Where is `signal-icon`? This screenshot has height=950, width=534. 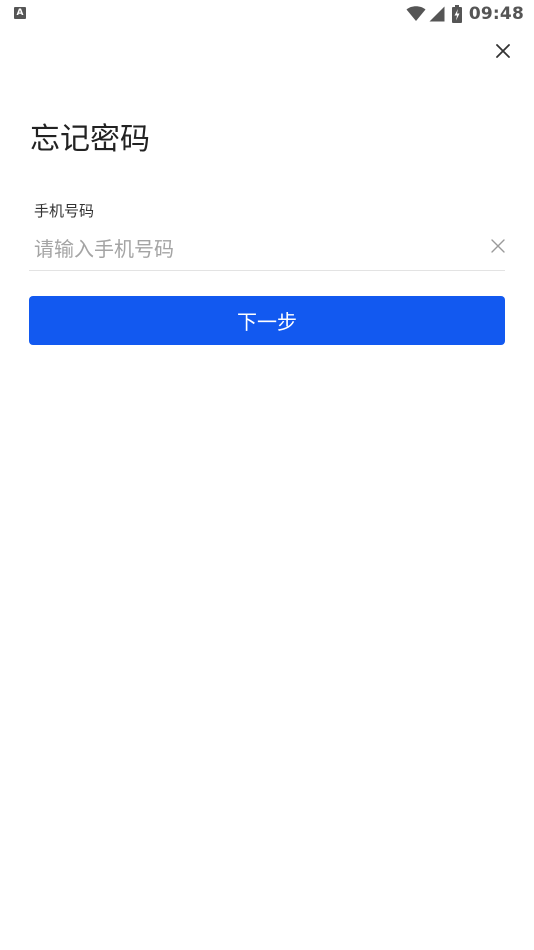 signal-icon is located at coordinates (437, 14).